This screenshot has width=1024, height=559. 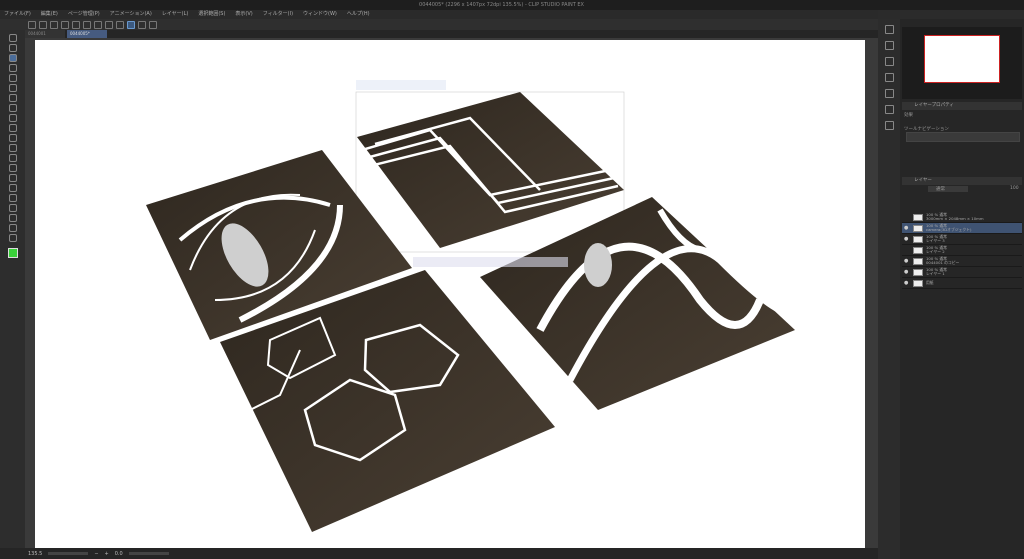 What do you see at coordinates (87, 34) in the screenshot?
I see `tab-0044005: 0044005*` at bounding box center [87, 34].